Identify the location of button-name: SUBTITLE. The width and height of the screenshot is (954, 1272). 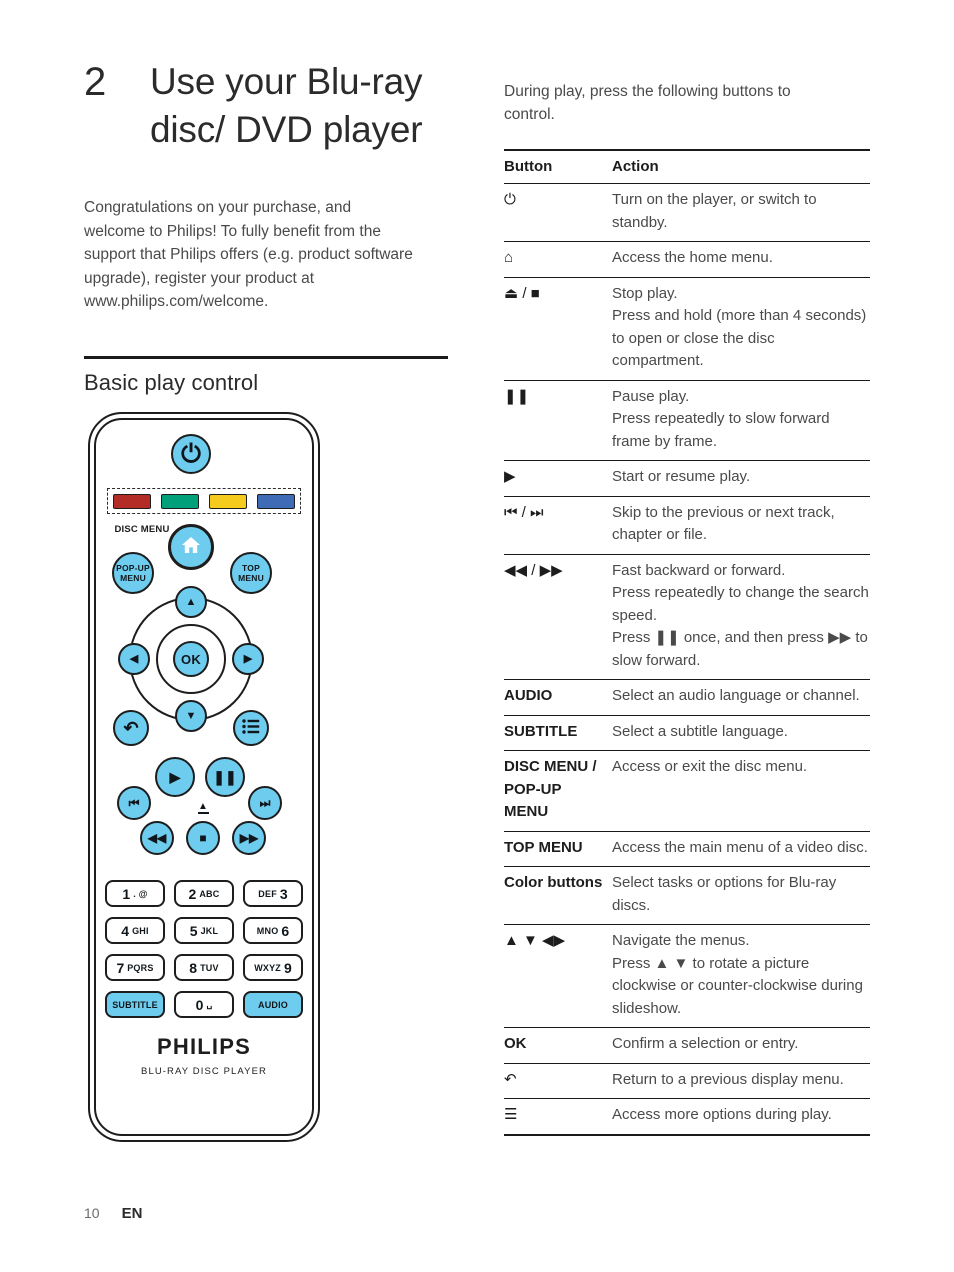
(541, 731).